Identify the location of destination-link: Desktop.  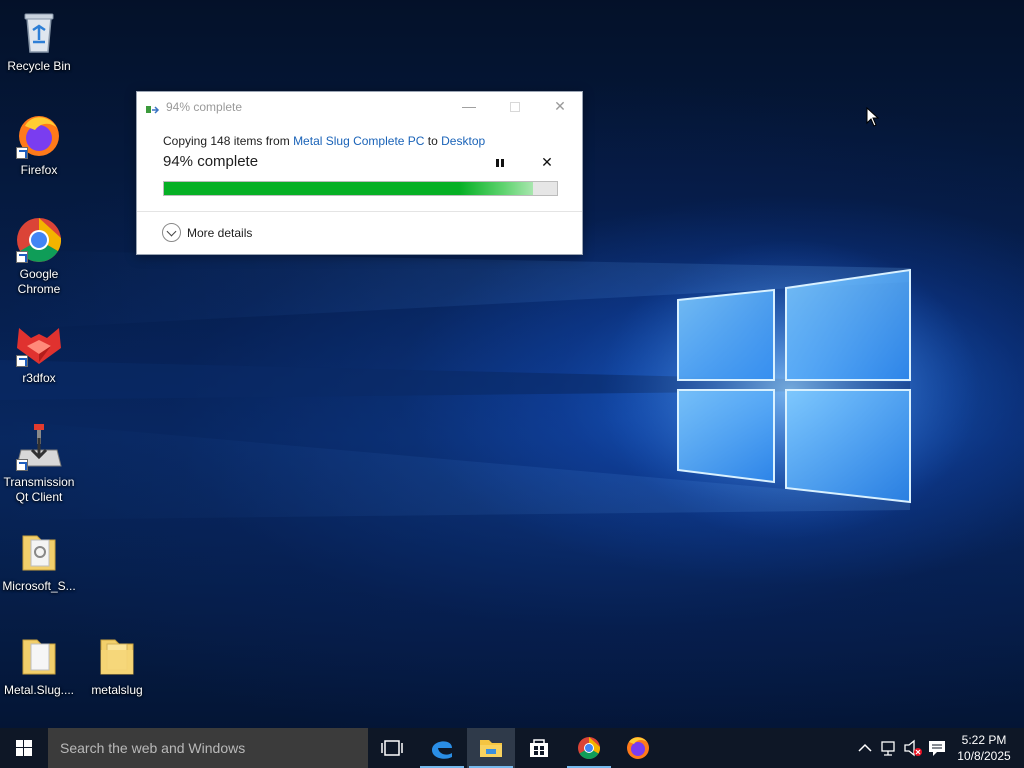
(463, 141).